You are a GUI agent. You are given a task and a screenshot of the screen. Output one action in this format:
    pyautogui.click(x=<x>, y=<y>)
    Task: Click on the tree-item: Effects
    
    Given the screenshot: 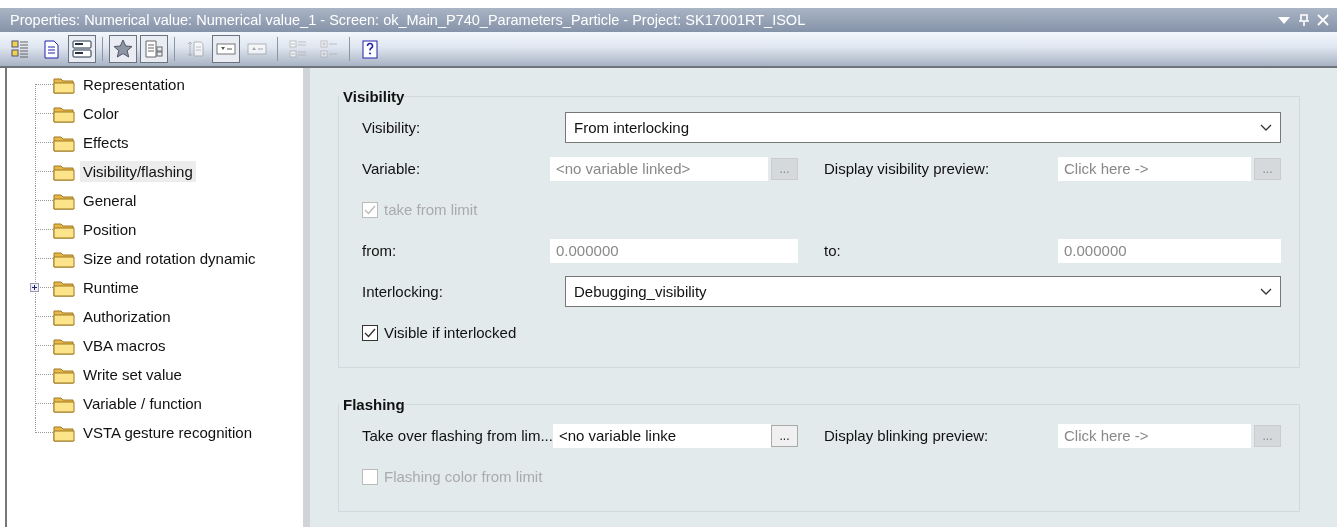 What is the action you would take?
    pyautogui.click(x=106, y=142)
    